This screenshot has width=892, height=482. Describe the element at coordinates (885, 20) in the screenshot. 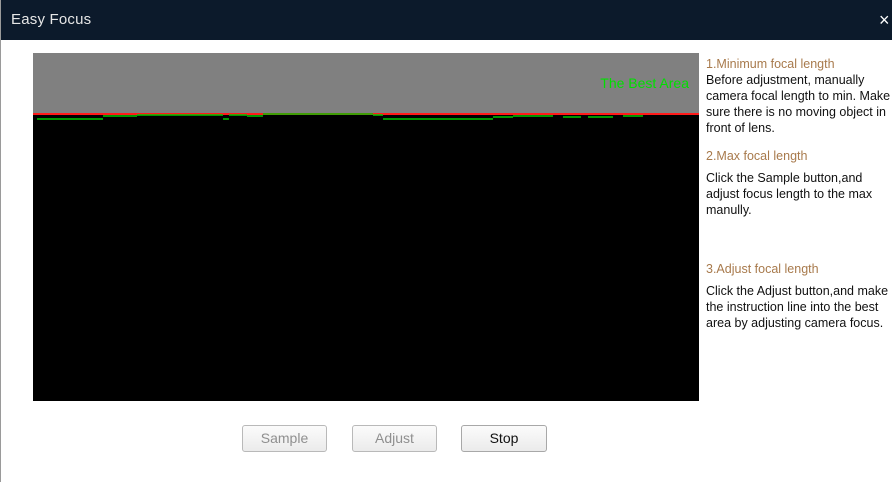

I see `close-icon: ×` at that location.